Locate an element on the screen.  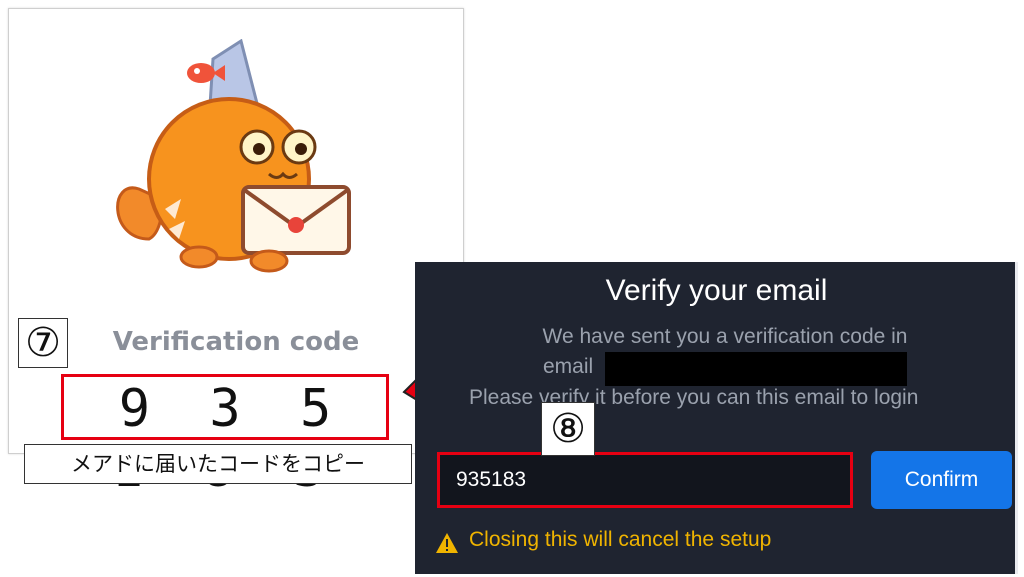
mascot-illustration is located at coordinates (233, 156).